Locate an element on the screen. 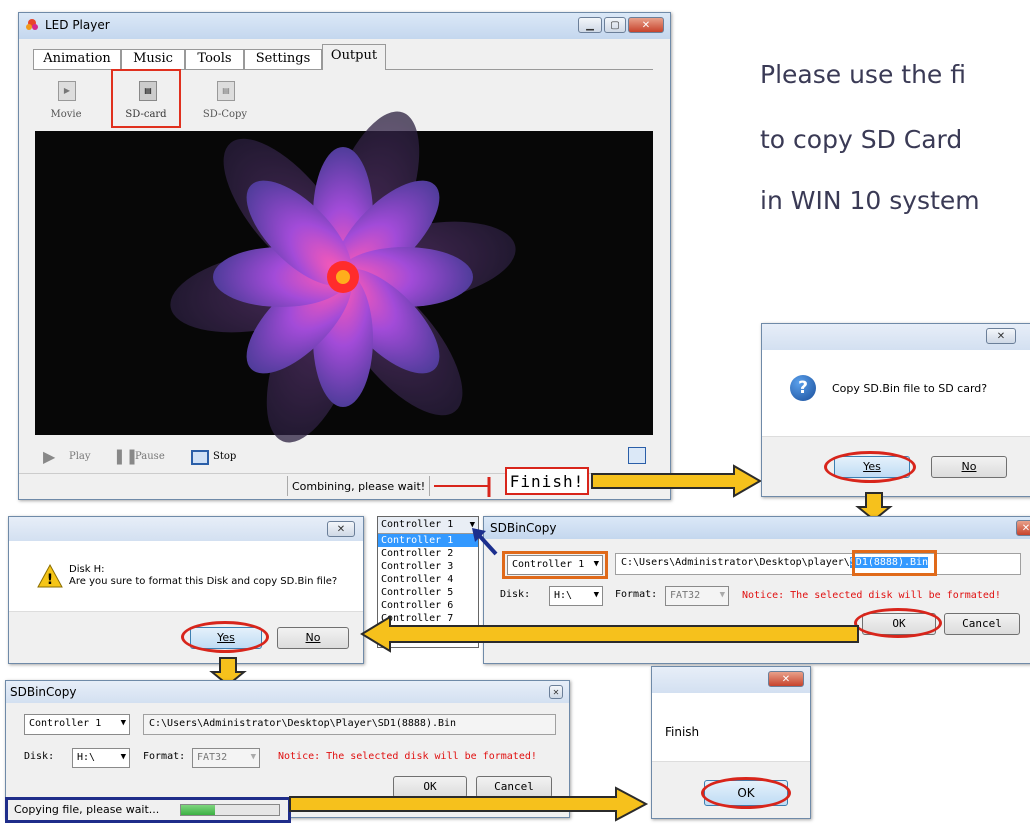  progress-titlebar is located at coordinates (287, 692).